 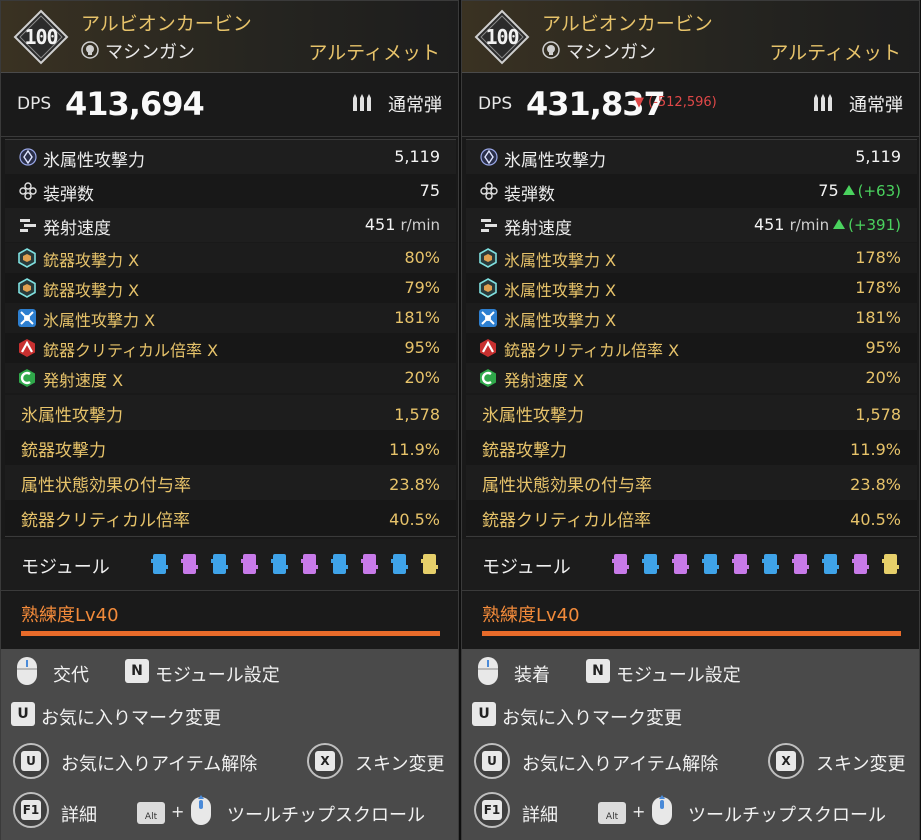 What do you see at coordinates (230, 633) in the screenshot?
I see `proficiency-bar` at bounding box center [230, 633].